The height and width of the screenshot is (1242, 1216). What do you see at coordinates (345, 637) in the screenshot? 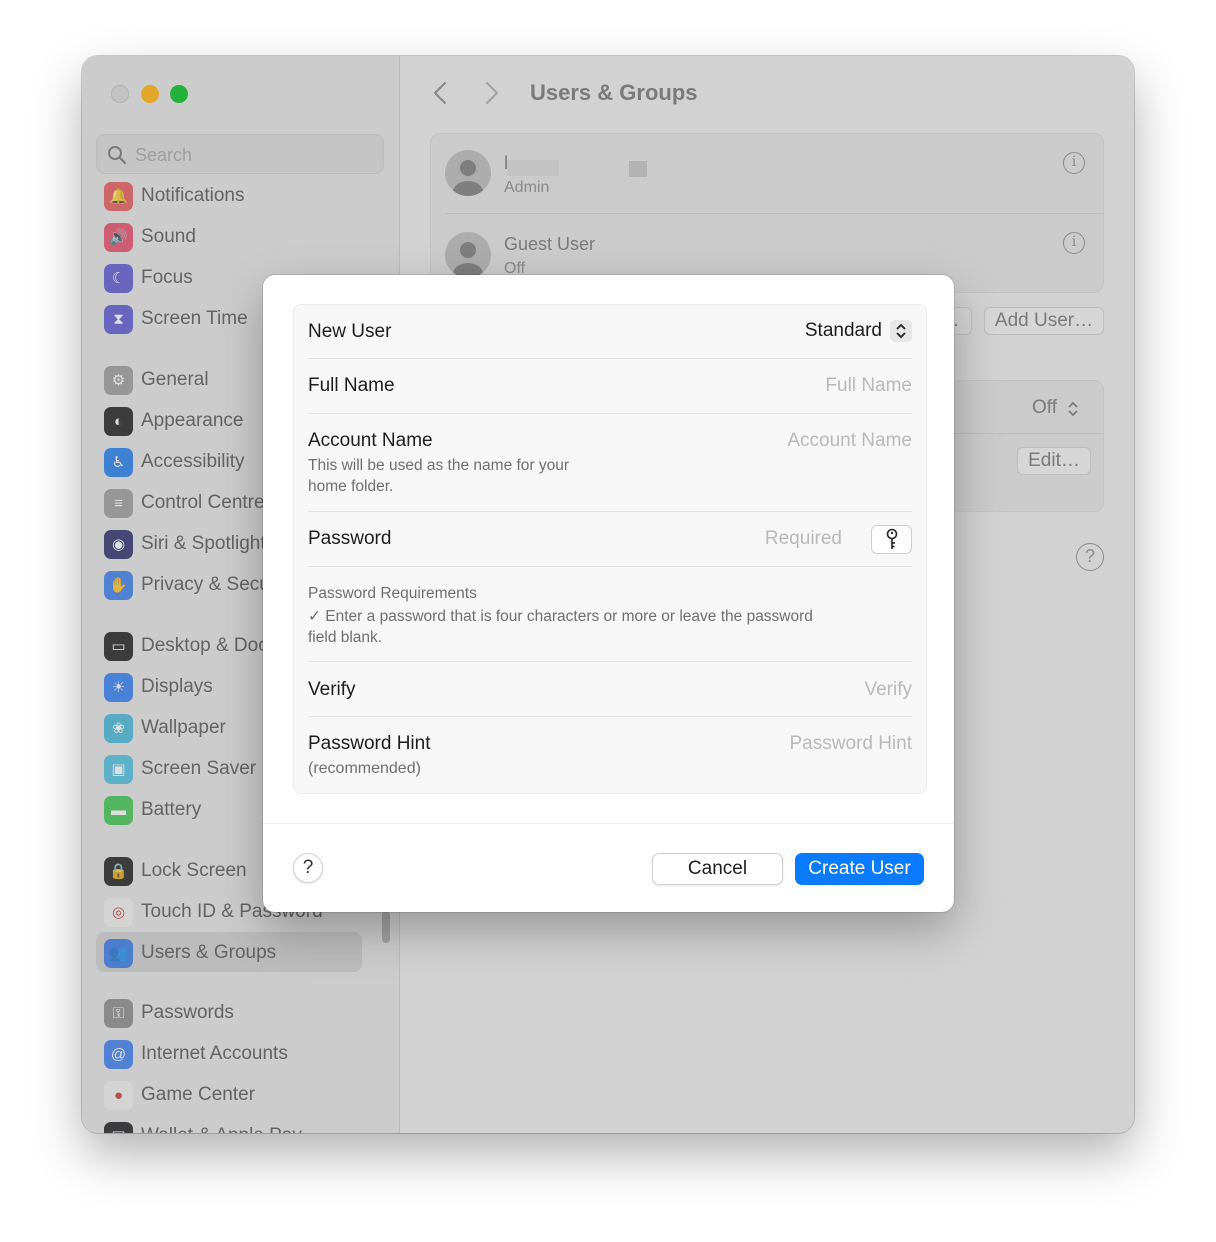
I see `requirements-line2: field blank.` at bounding box center [345, 637].